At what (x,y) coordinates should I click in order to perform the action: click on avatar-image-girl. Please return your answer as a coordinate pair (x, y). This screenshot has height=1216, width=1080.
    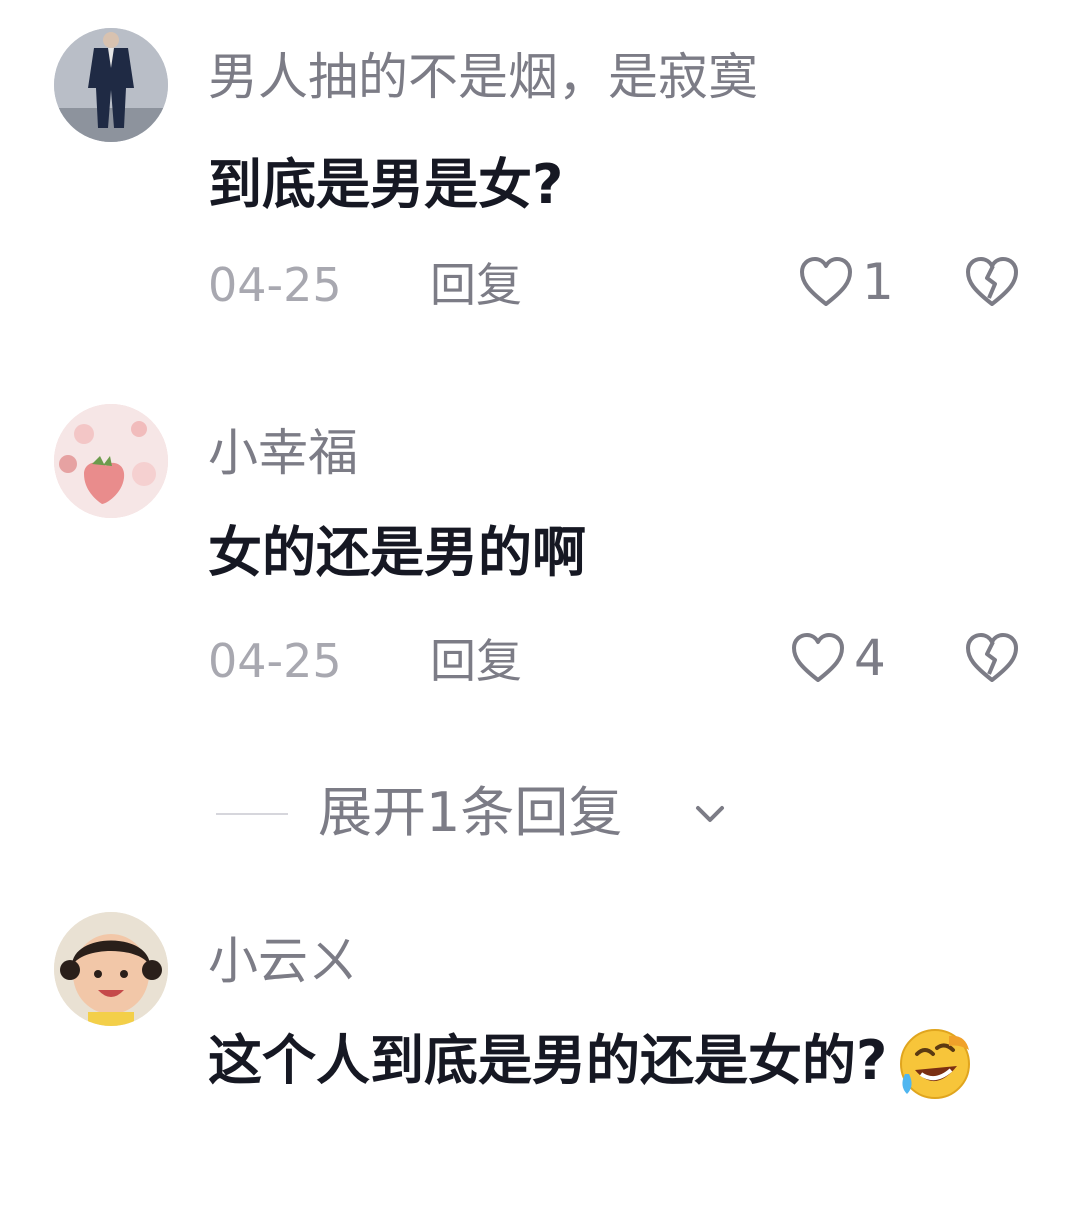
    Looking at the image, I should click on (111, 969).